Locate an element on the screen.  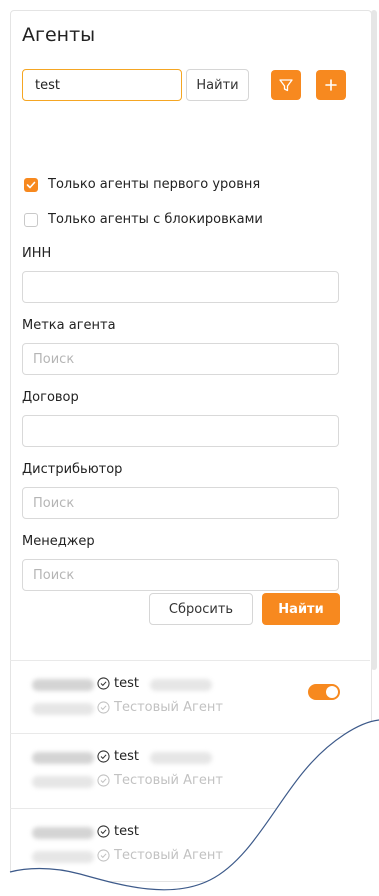
manager-label: Менеджер is located at coordinates (58, 541).